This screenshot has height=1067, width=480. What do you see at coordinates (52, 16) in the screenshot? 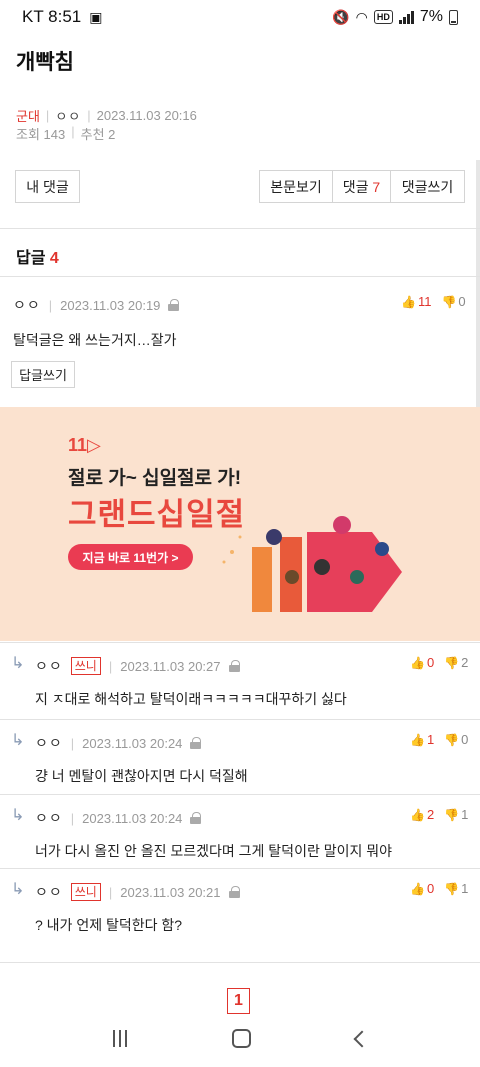
I see `carrier-time: KT 8:51` at bounding box center [52, 16].